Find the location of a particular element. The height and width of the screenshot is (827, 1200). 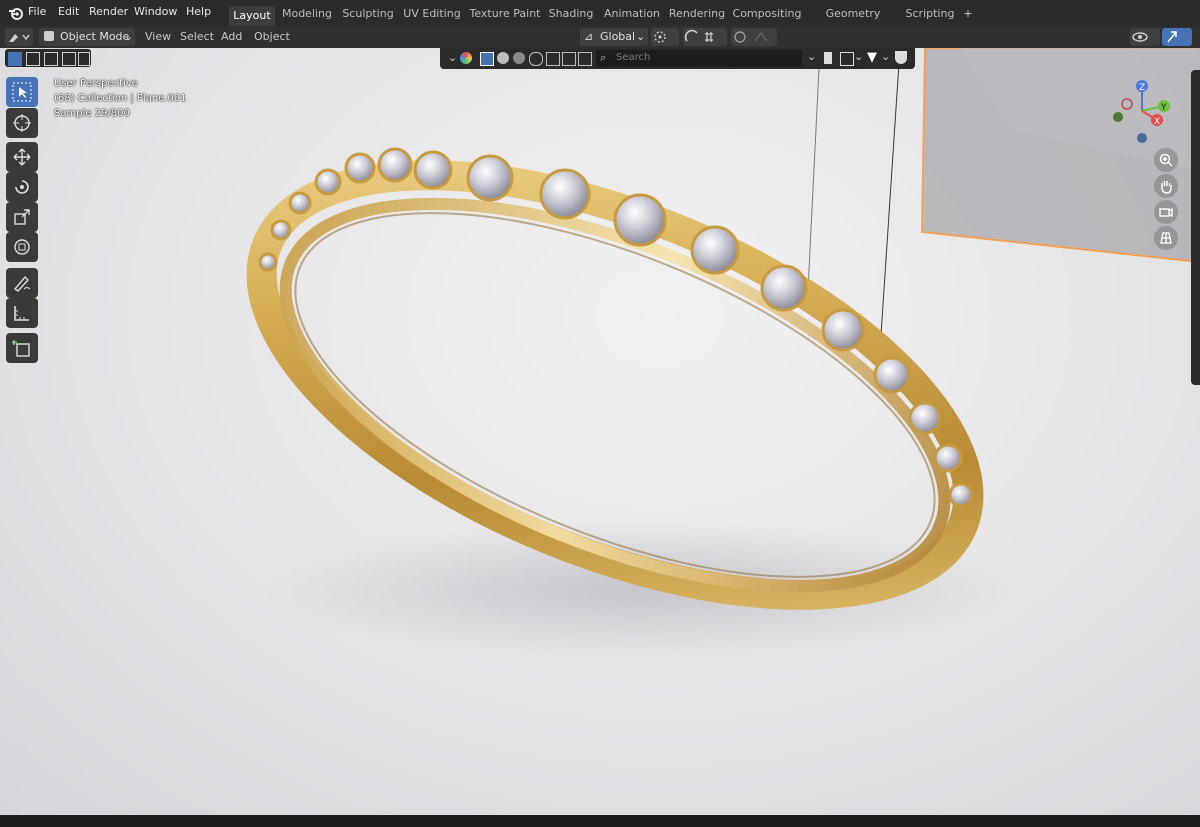

camera-icon is located at coordinates (1166, 212).